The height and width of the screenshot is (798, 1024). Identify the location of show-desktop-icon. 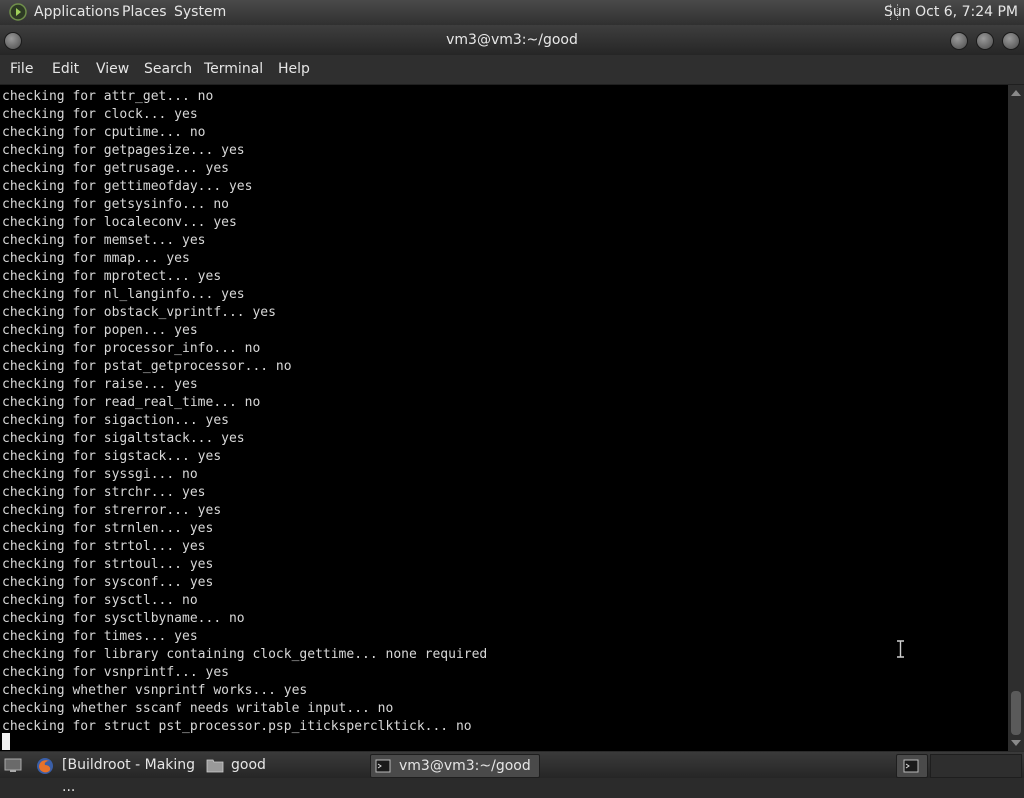
(13, 765).